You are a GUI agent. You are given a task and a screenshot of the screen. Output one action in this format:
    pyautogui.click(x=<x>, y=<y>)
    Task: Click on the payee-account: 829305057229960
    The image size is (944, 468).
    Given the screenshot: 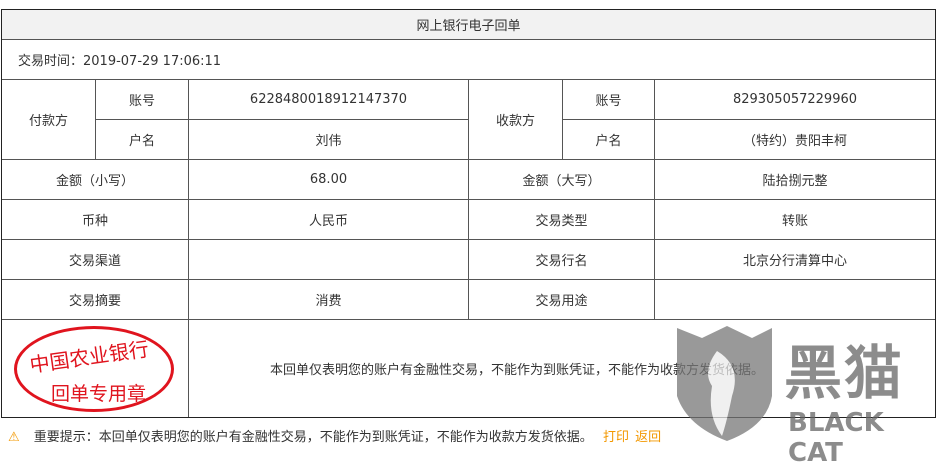 What is the action you would take?
    pyautogui.click(x=795, y=99)
    